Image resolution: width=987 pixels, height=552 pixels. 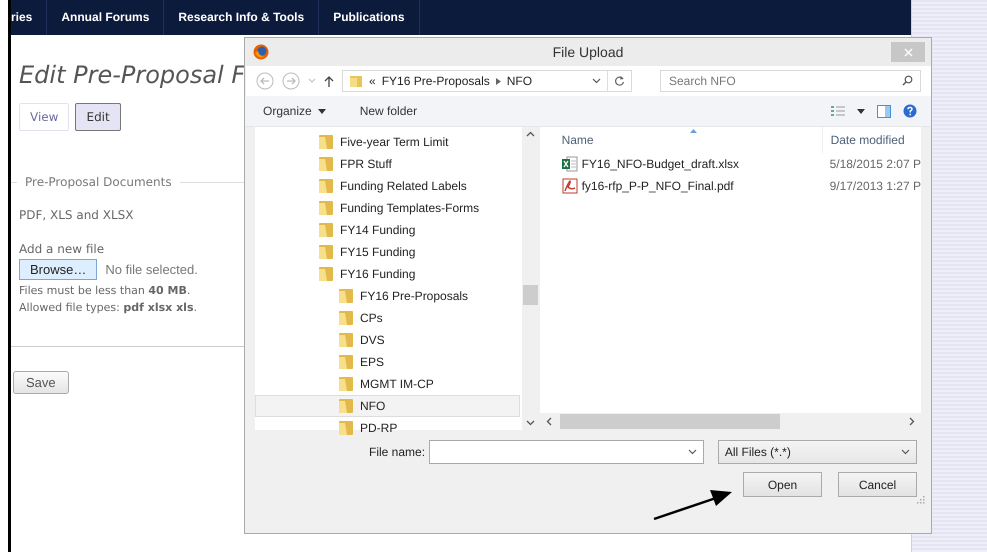 What do you see at coordinates (790, 81) in the screenshot?
I see `search-field: Search NFO` at bounding box center [790, 81].